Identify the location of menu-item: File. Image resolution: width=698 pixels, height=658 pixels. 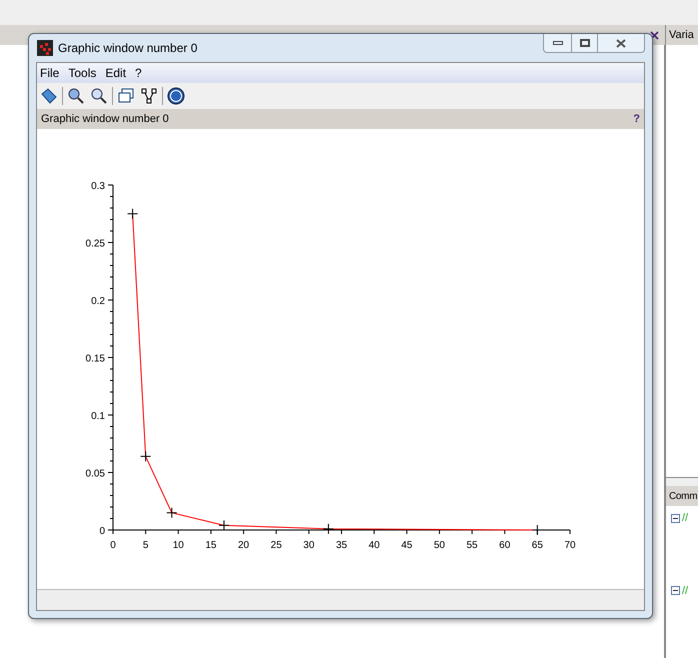
(50, 73).